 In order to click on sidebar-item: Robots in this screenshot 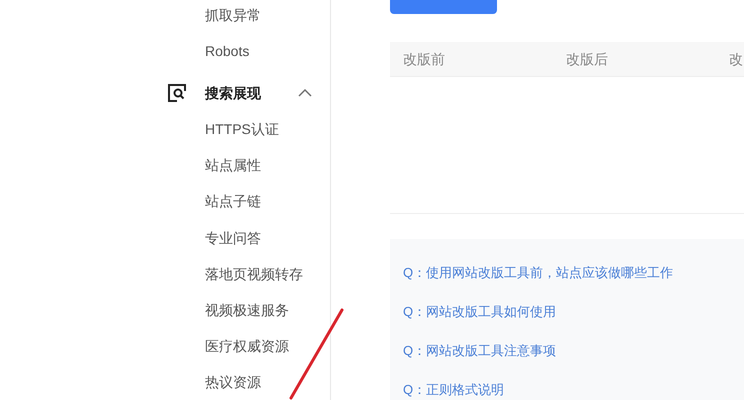, I will do `click(227, 56)`.